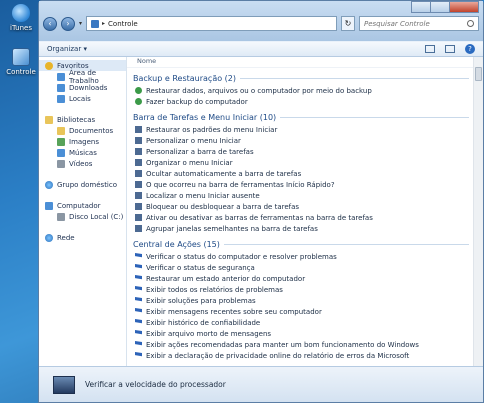 Image resolution: width=484 pixels, height=403 pixels. I want to click on view-options-icon, so click(430, 49).